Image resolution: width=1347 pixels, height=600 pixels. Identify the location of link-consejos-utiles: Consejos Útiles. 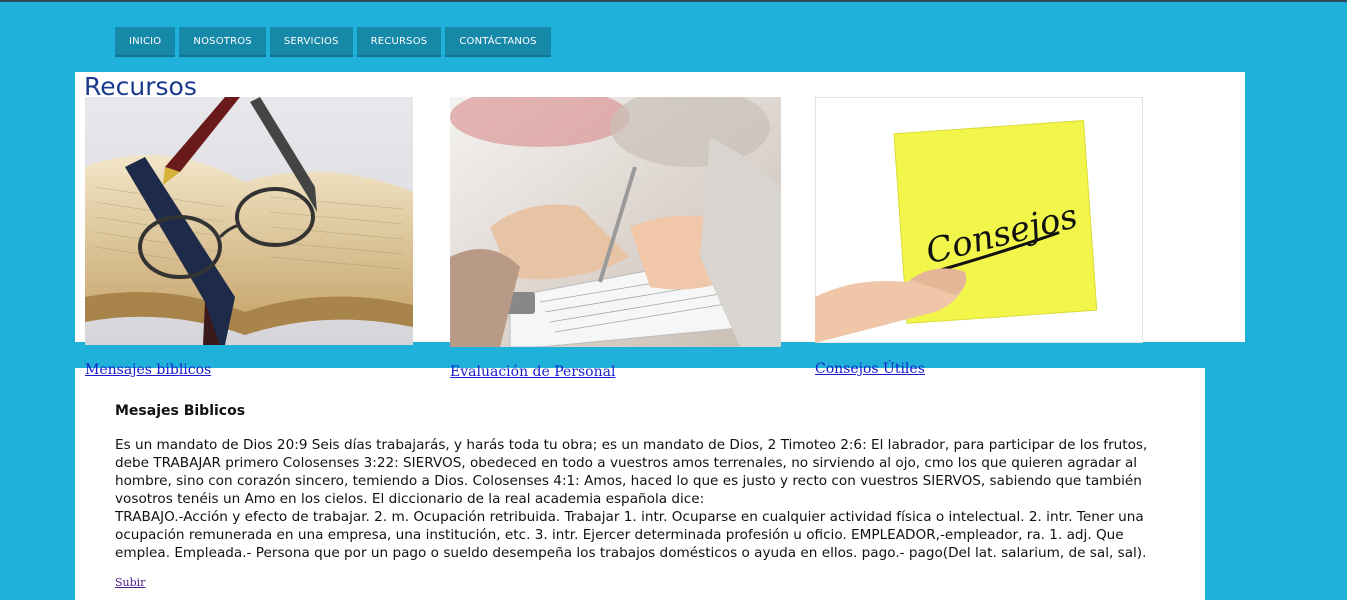
(870, 369).